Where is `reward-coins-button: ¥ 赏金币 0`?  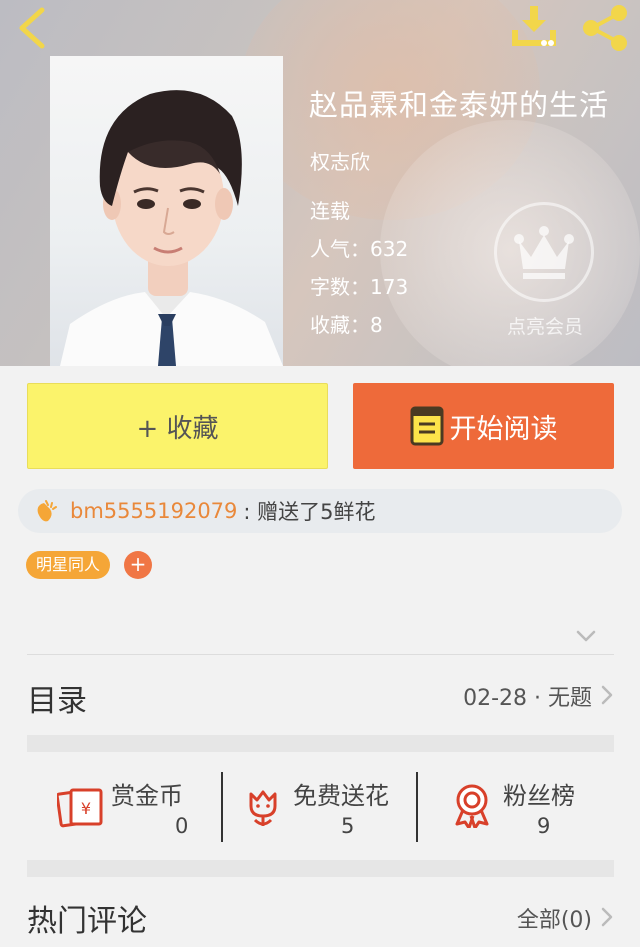
reward-coins-button: ¥ 赏金币 0 is located at coordinates (137, 806).